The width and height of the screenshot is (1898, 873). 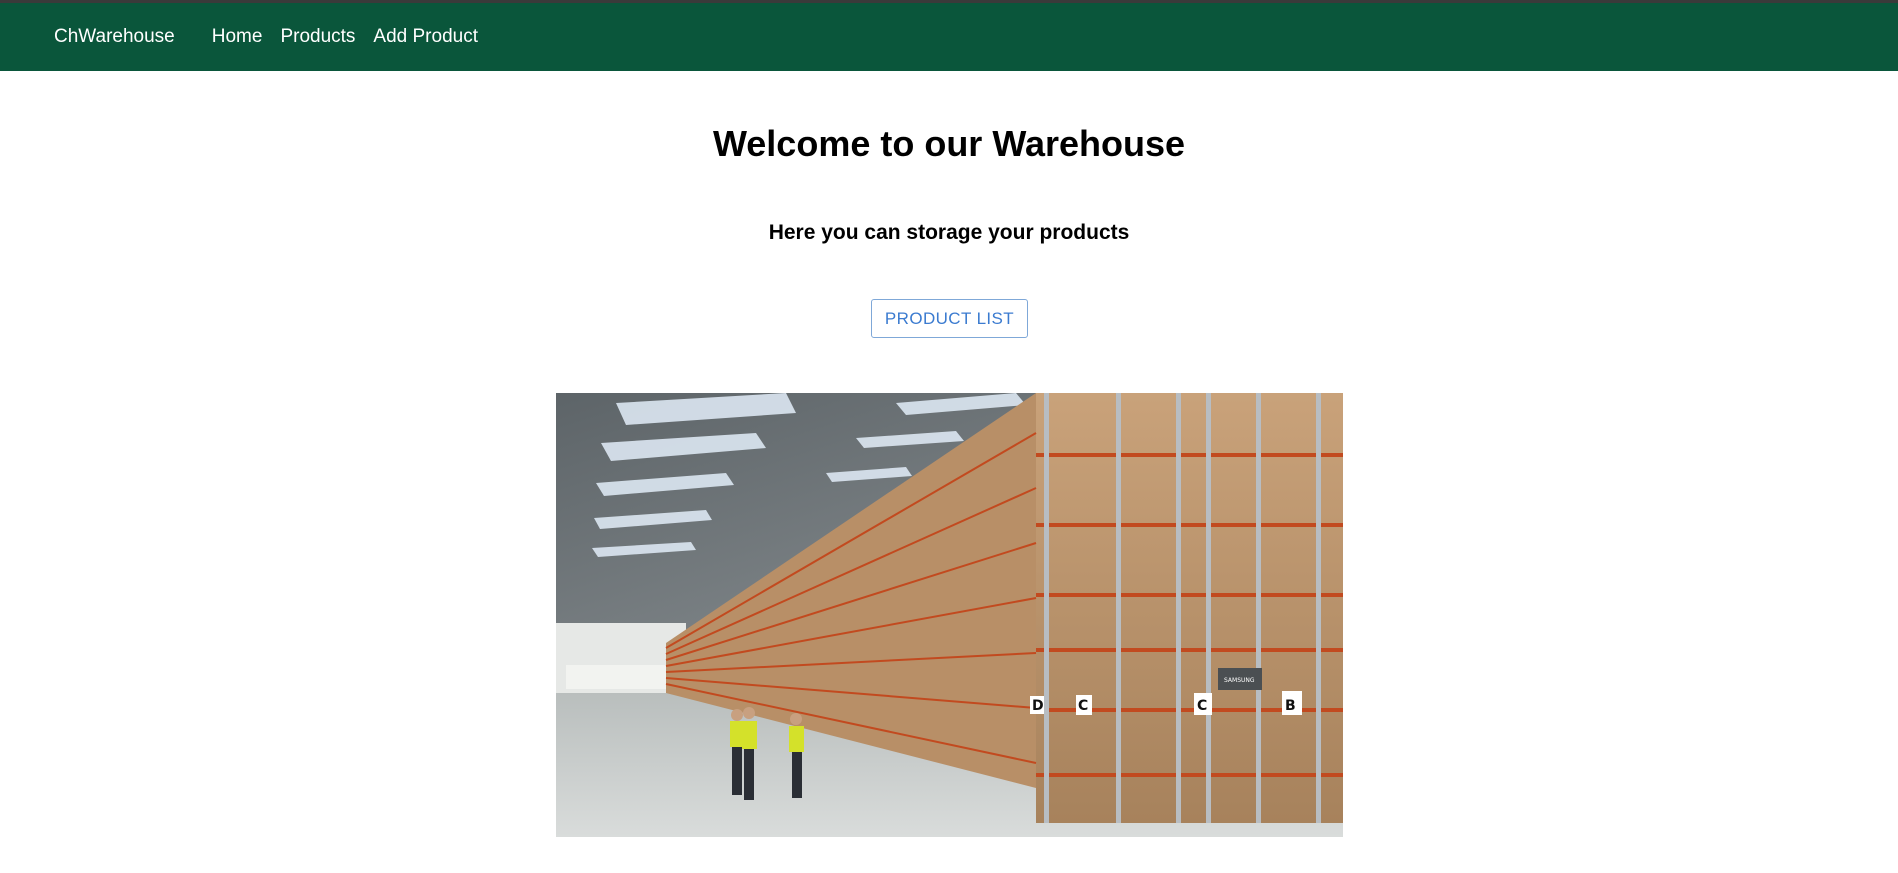 What do you see at coordinates (1202, 706) in the screenshot?
I see `aisle-label-c2: C` at bounding box center [1202, 706].